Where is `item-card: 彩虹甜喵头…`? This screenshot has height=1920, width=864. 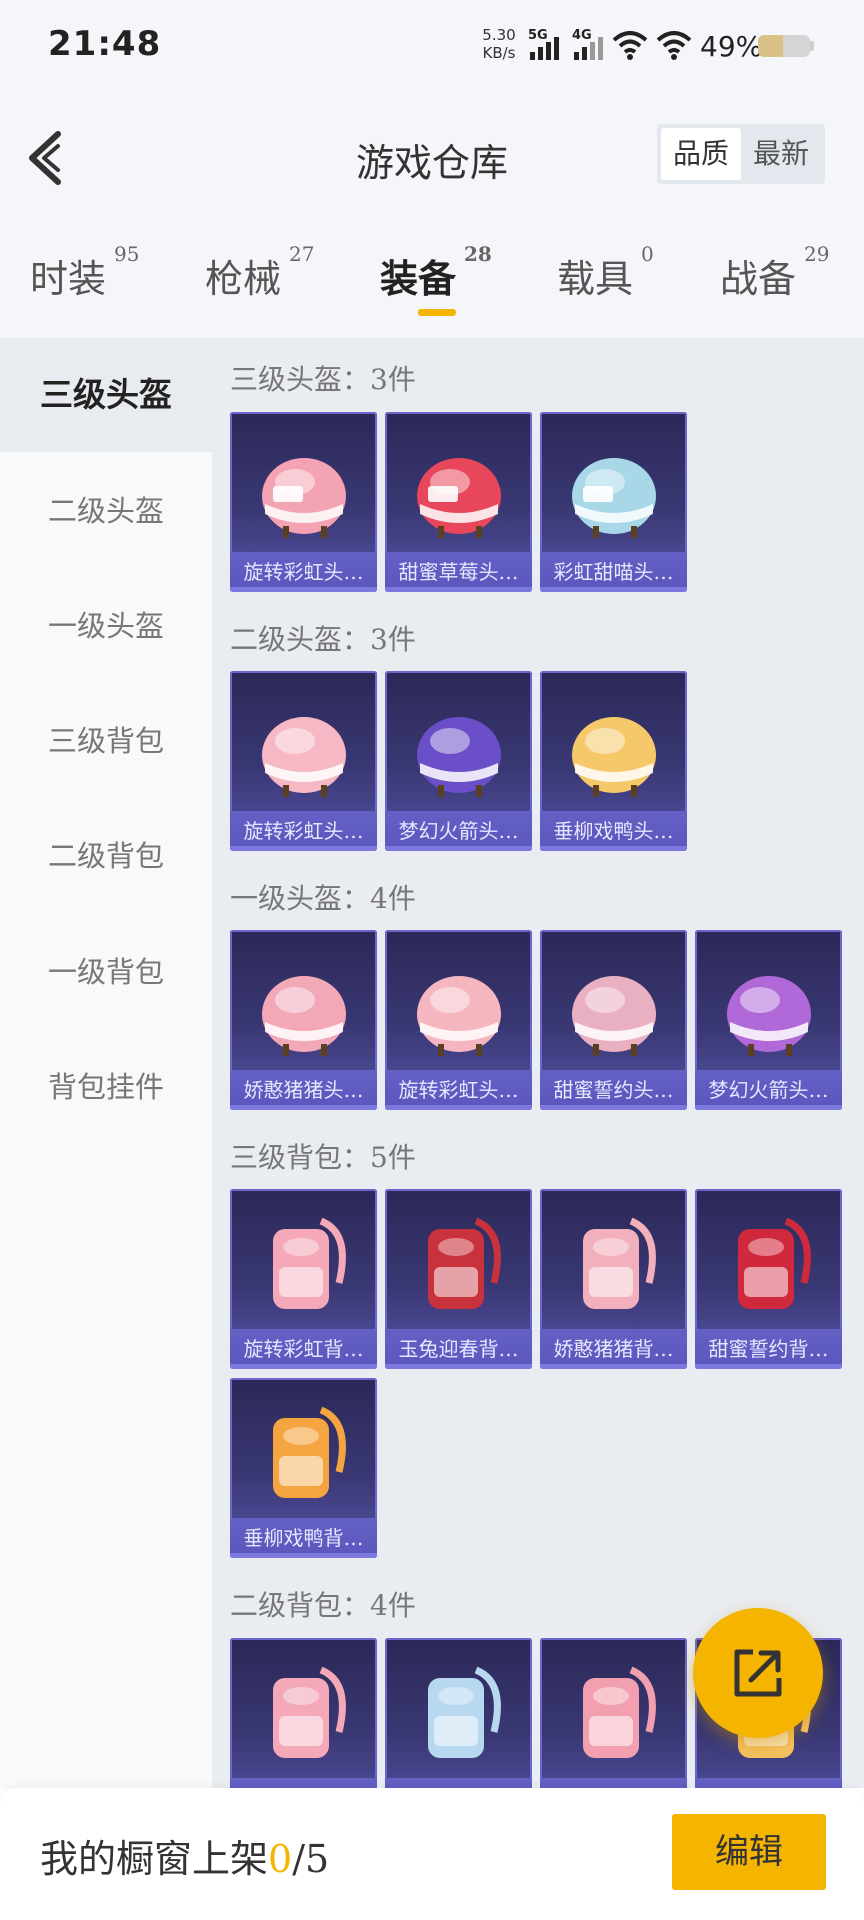 item-card: 彩虹甜喵头… is located at coordinates (613, 502).